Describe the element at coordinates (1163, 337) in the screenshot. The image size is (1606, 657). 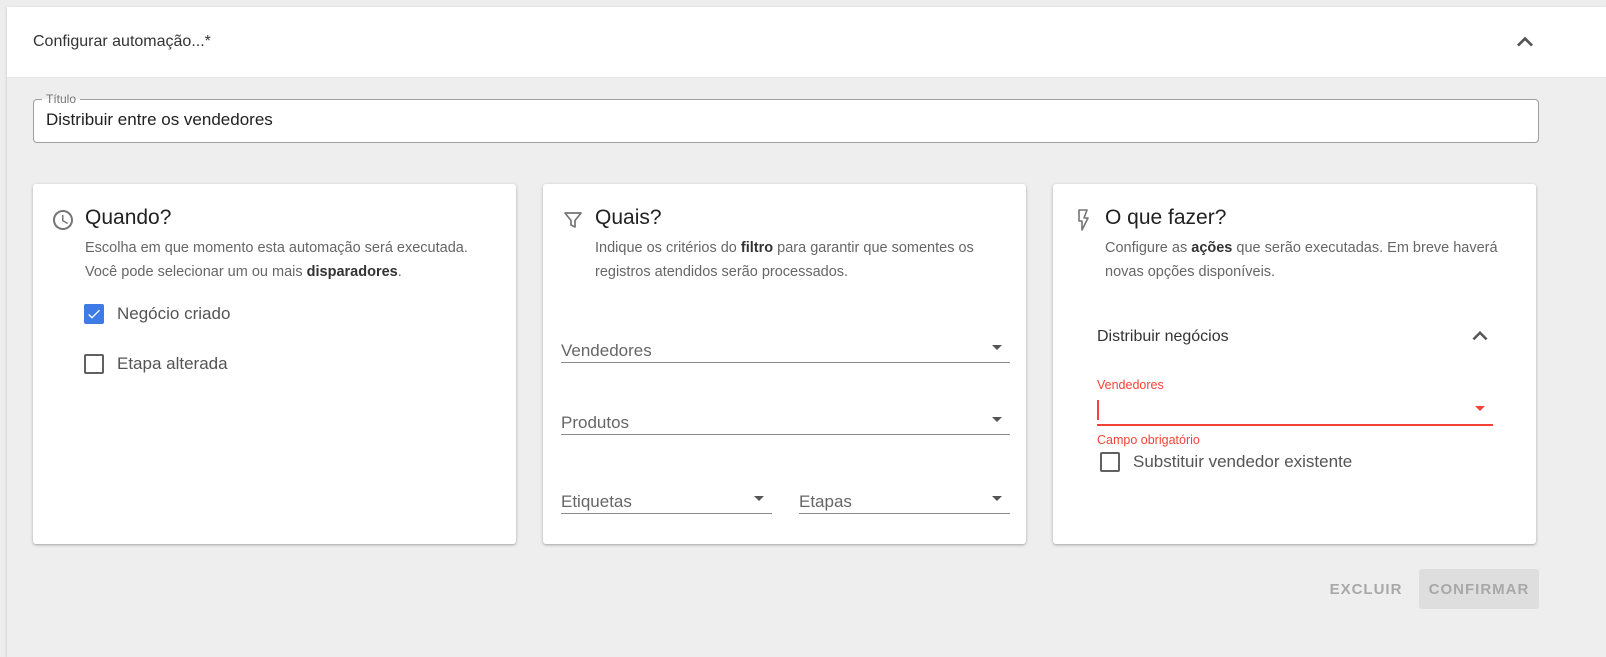
I see `distribute-deals-header: Distribuir negócios` at that location.